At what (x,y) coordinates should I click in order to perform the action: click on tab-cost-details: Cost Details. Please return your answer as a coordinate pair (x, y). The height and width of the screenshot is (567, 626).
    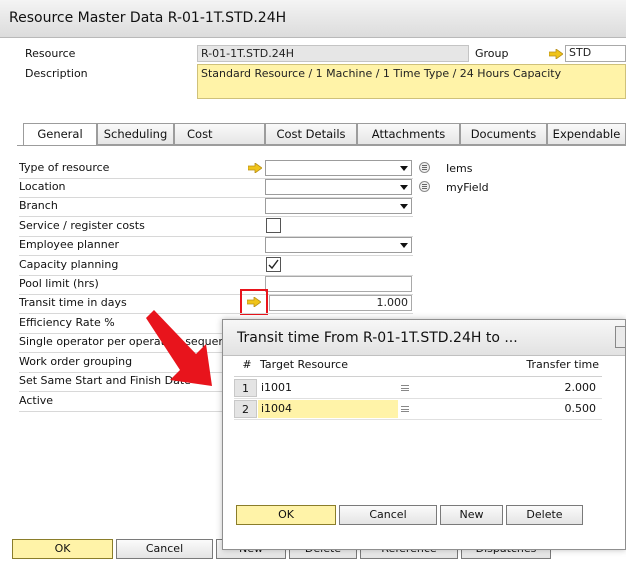
    Looking at the image, I should click on (311, 134).